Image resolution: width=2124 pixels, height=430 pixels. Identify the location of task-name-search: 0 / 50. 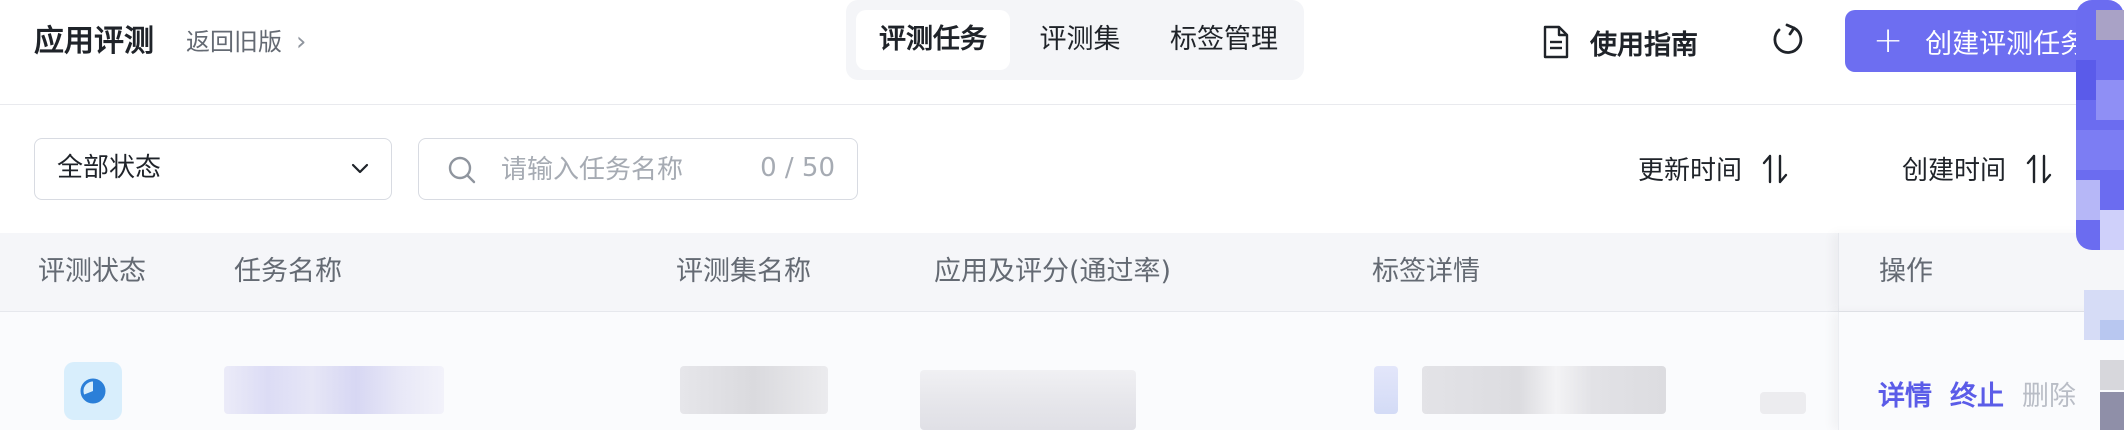
(638, 169).